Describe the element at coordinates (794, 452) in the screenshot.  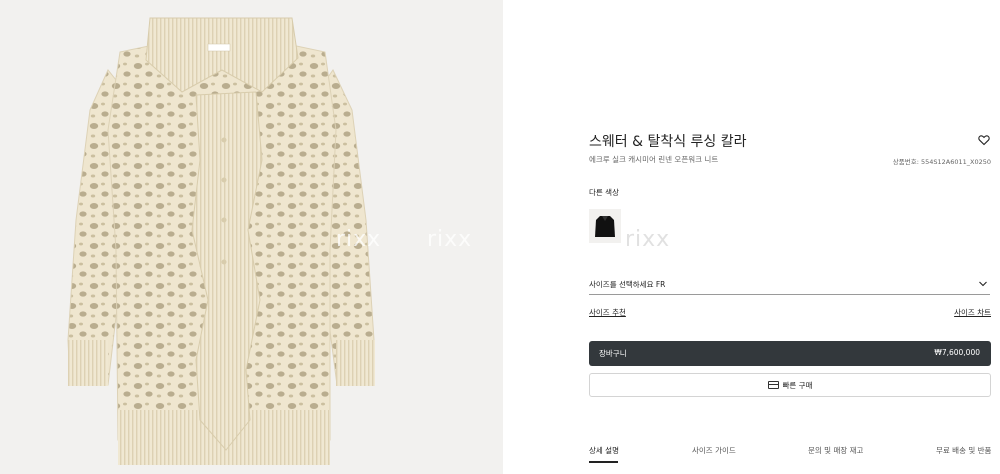
I see `product-info-tabs: 상세 설명 사이즈 가이드 문의 및 매장 재고 무료 배송 및 반품` at that location.